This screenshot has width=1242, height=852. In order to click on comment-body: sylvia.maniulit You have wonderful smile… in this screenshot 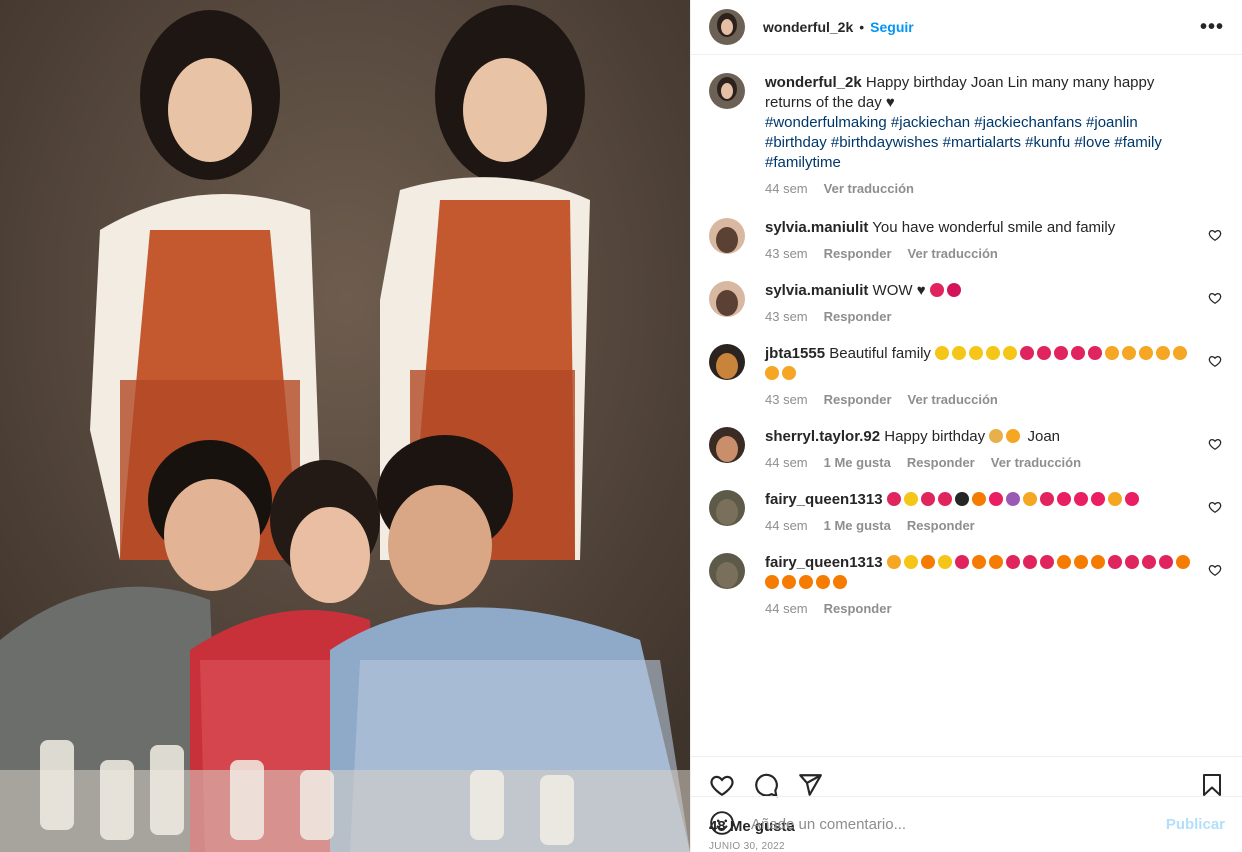, I will do `click(994, 239)`.